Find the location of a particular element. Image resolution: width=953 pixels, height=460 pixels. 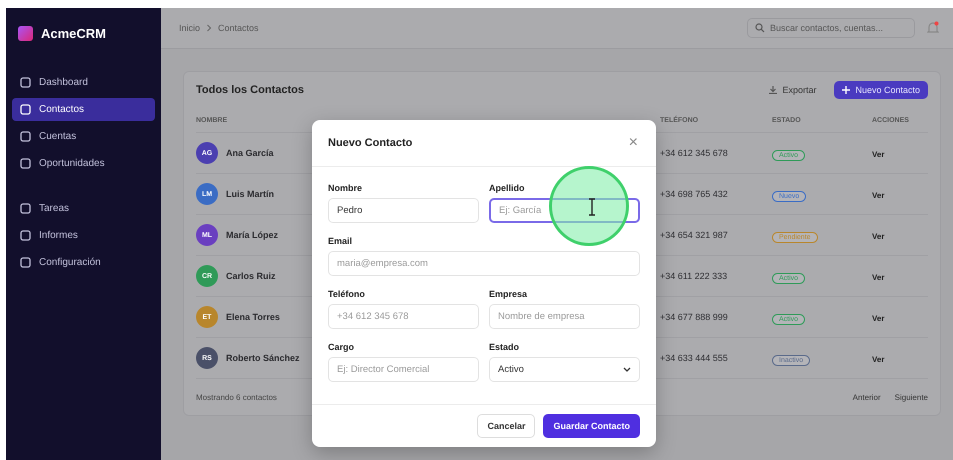

contact-name: Luis Martín is located at coordinates (250, 194).